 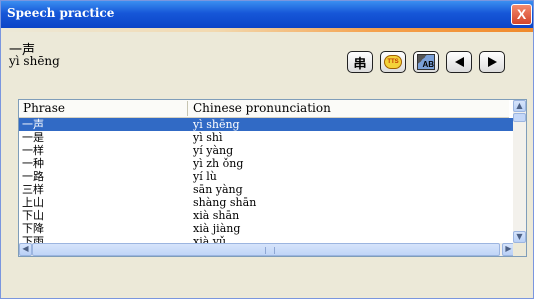 I want to click on pronunciation-cell: yì shì, so click(x=208, y=137).